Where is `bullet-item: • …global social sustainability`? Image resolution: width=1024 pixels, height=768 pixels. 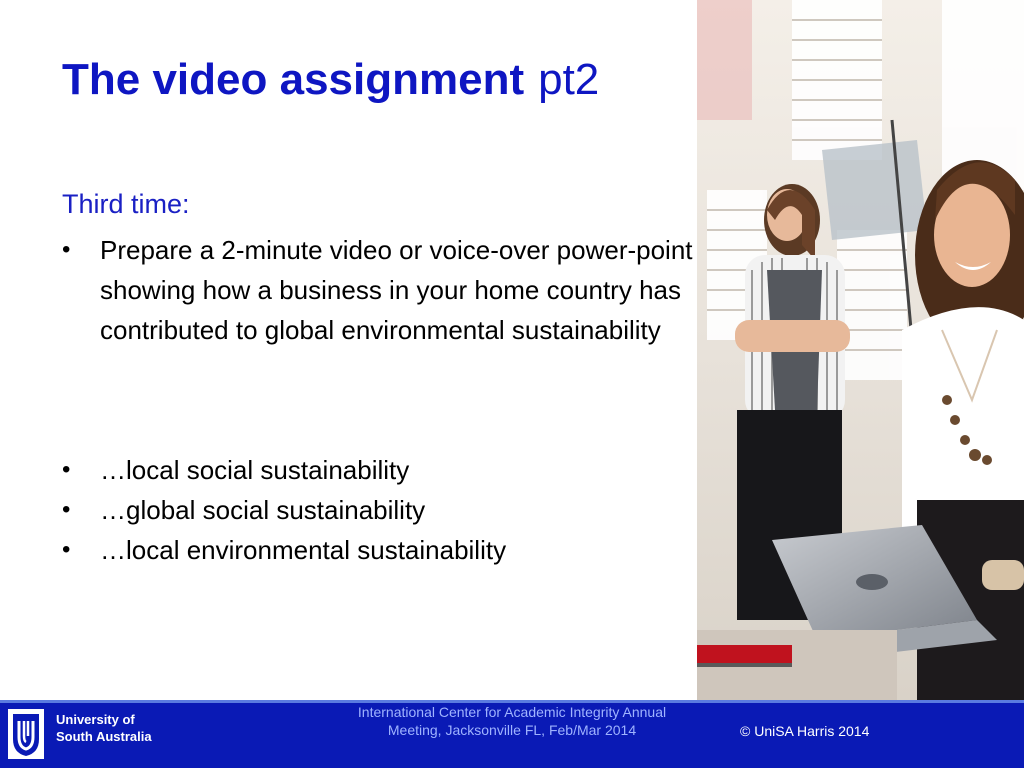 bullet-item: • …global social sustainability is located at coordinates (382, 510).